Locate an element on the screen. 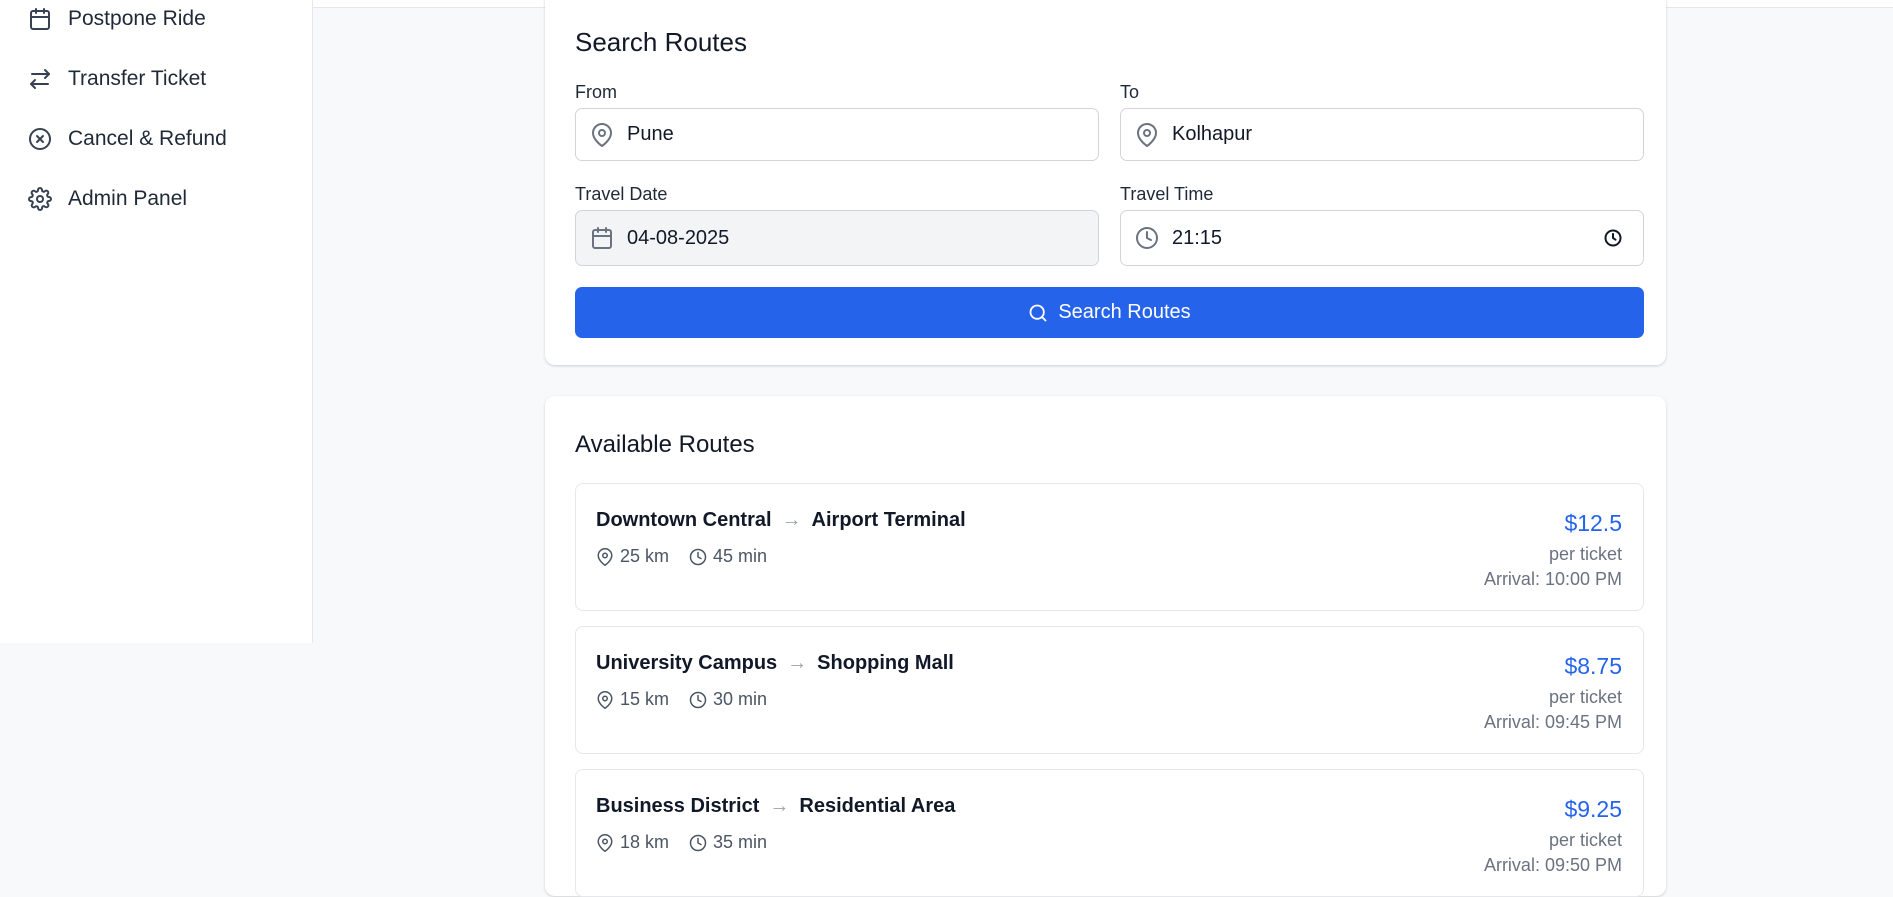 This screenshot has height=897, width=1893. route-meta: 25 km 45 min is located at coordinates (691, 556).